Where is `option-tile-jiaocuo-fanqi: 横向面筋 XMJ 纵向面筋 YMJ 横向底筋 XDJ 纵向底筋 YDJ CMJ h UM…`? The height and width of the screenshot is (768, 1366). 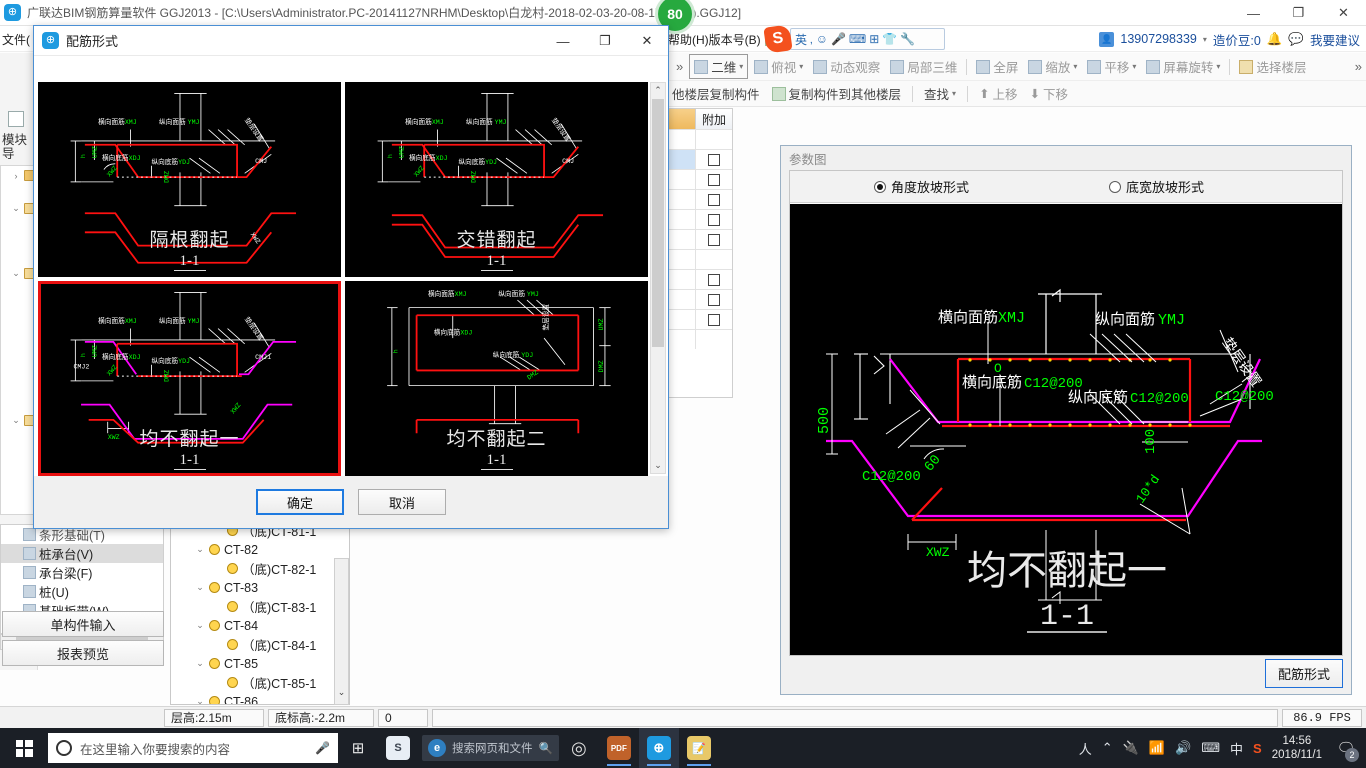
option-tile-jiaocuo-fanqi: 横向面筋 XMJ 纵向面筋 YMJ 横向底筋 XDJ 纵向底筋 YDJ CMJ h UM… is located at coordinates (496, 179).